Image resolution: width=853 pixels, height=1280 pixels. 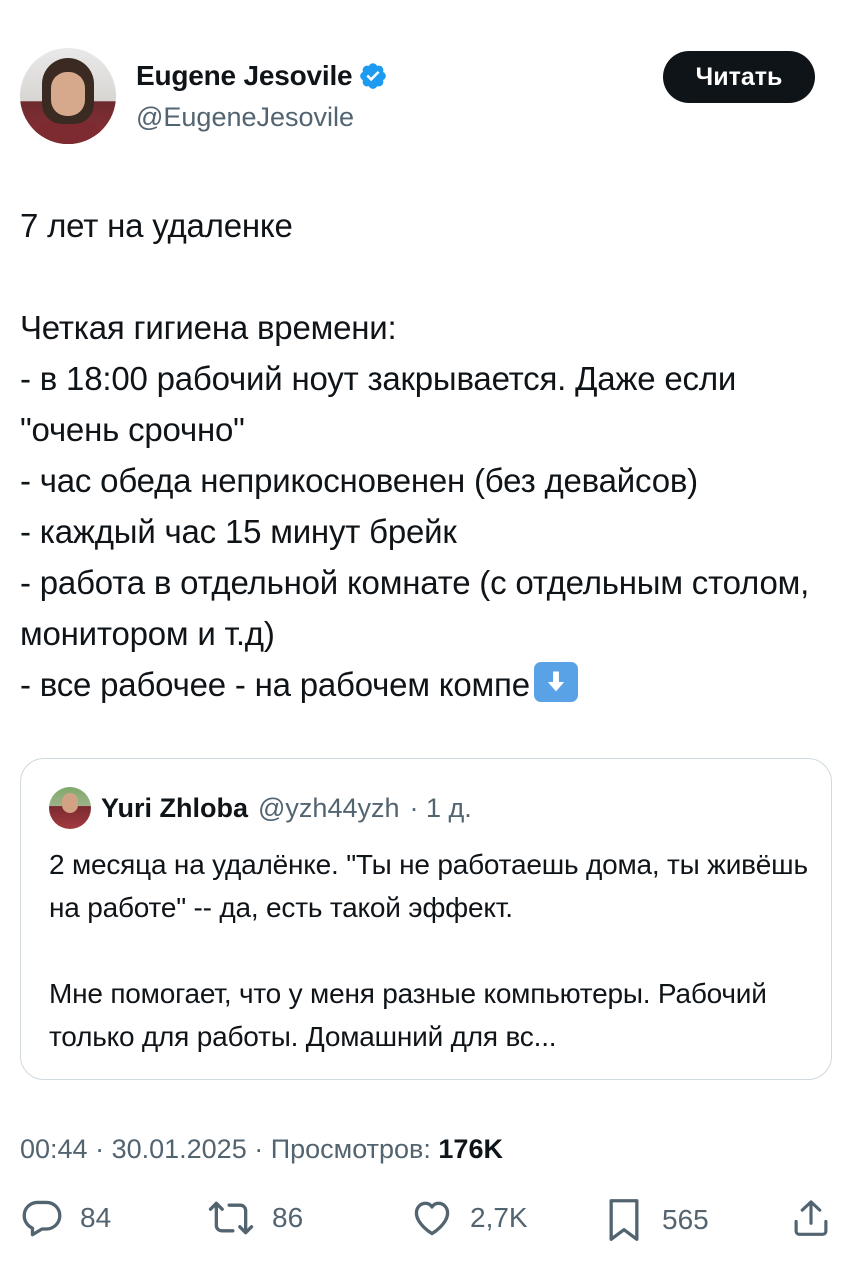 I want to click on reply-count: 84, so click(x=96, y=1217).